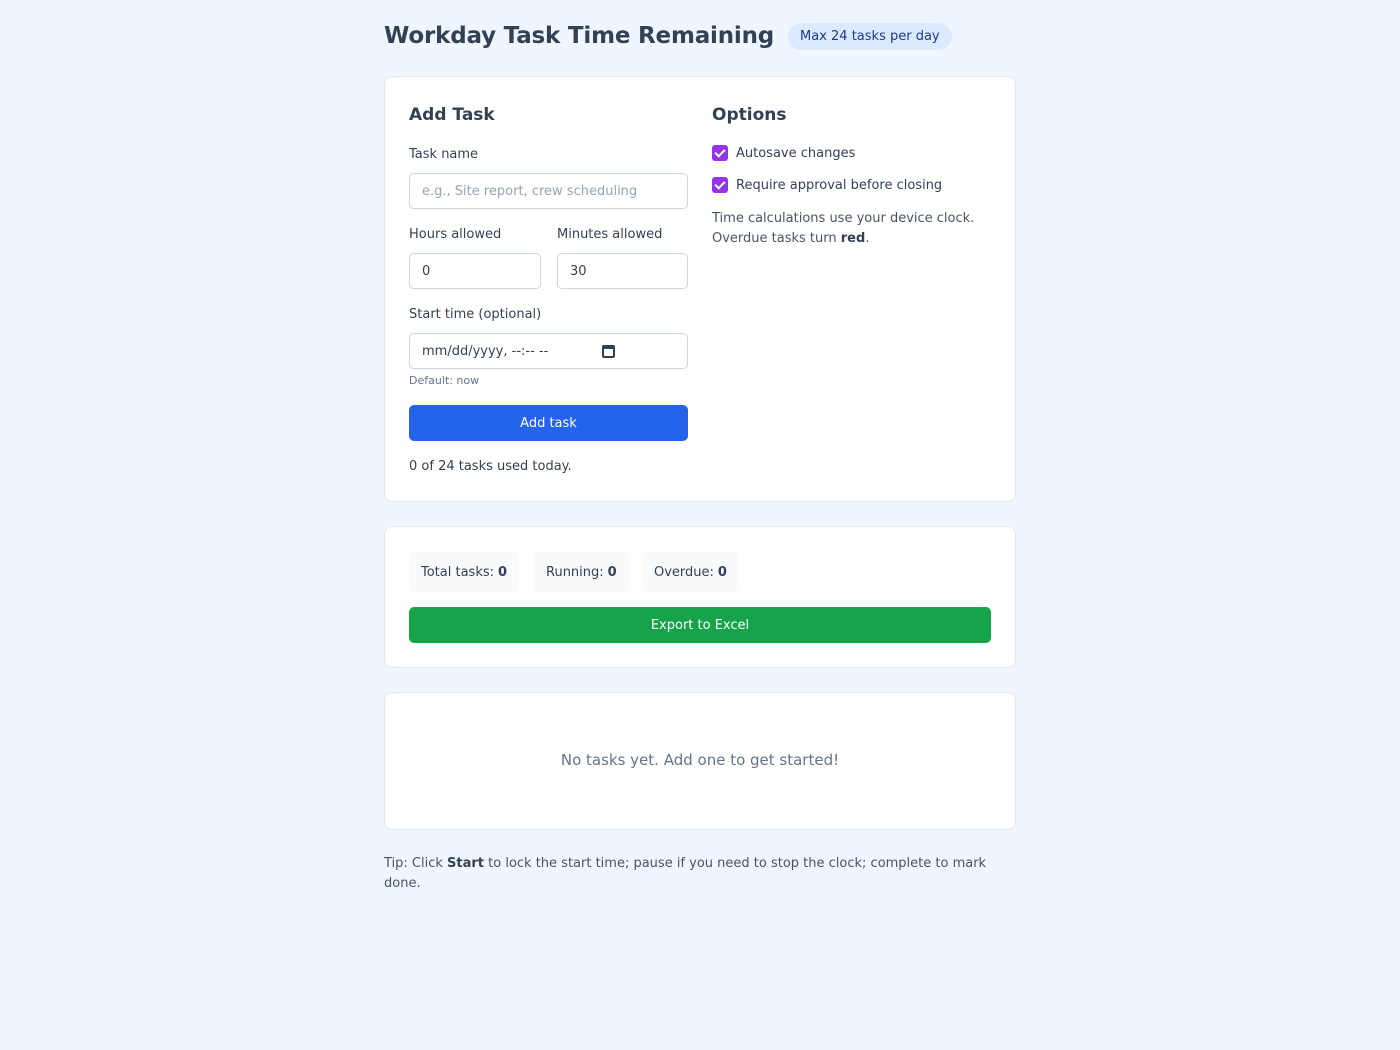  Describe the element at coordinates (870, 36) in the screenshot. I see `max-tasks-badge: Max 24 tasks per day` at that location.